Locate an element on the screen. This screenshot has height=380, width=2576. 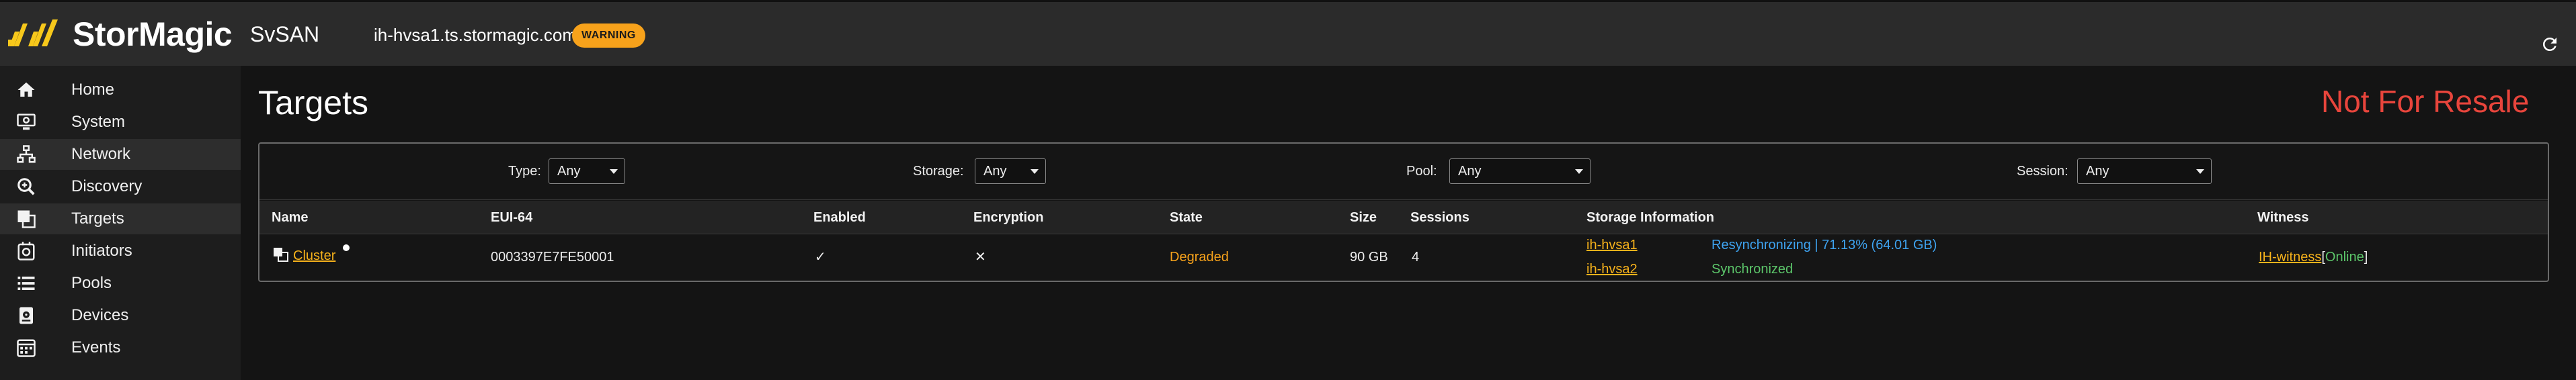
storage-filter-value: Any is located at coordinates (995, 171).